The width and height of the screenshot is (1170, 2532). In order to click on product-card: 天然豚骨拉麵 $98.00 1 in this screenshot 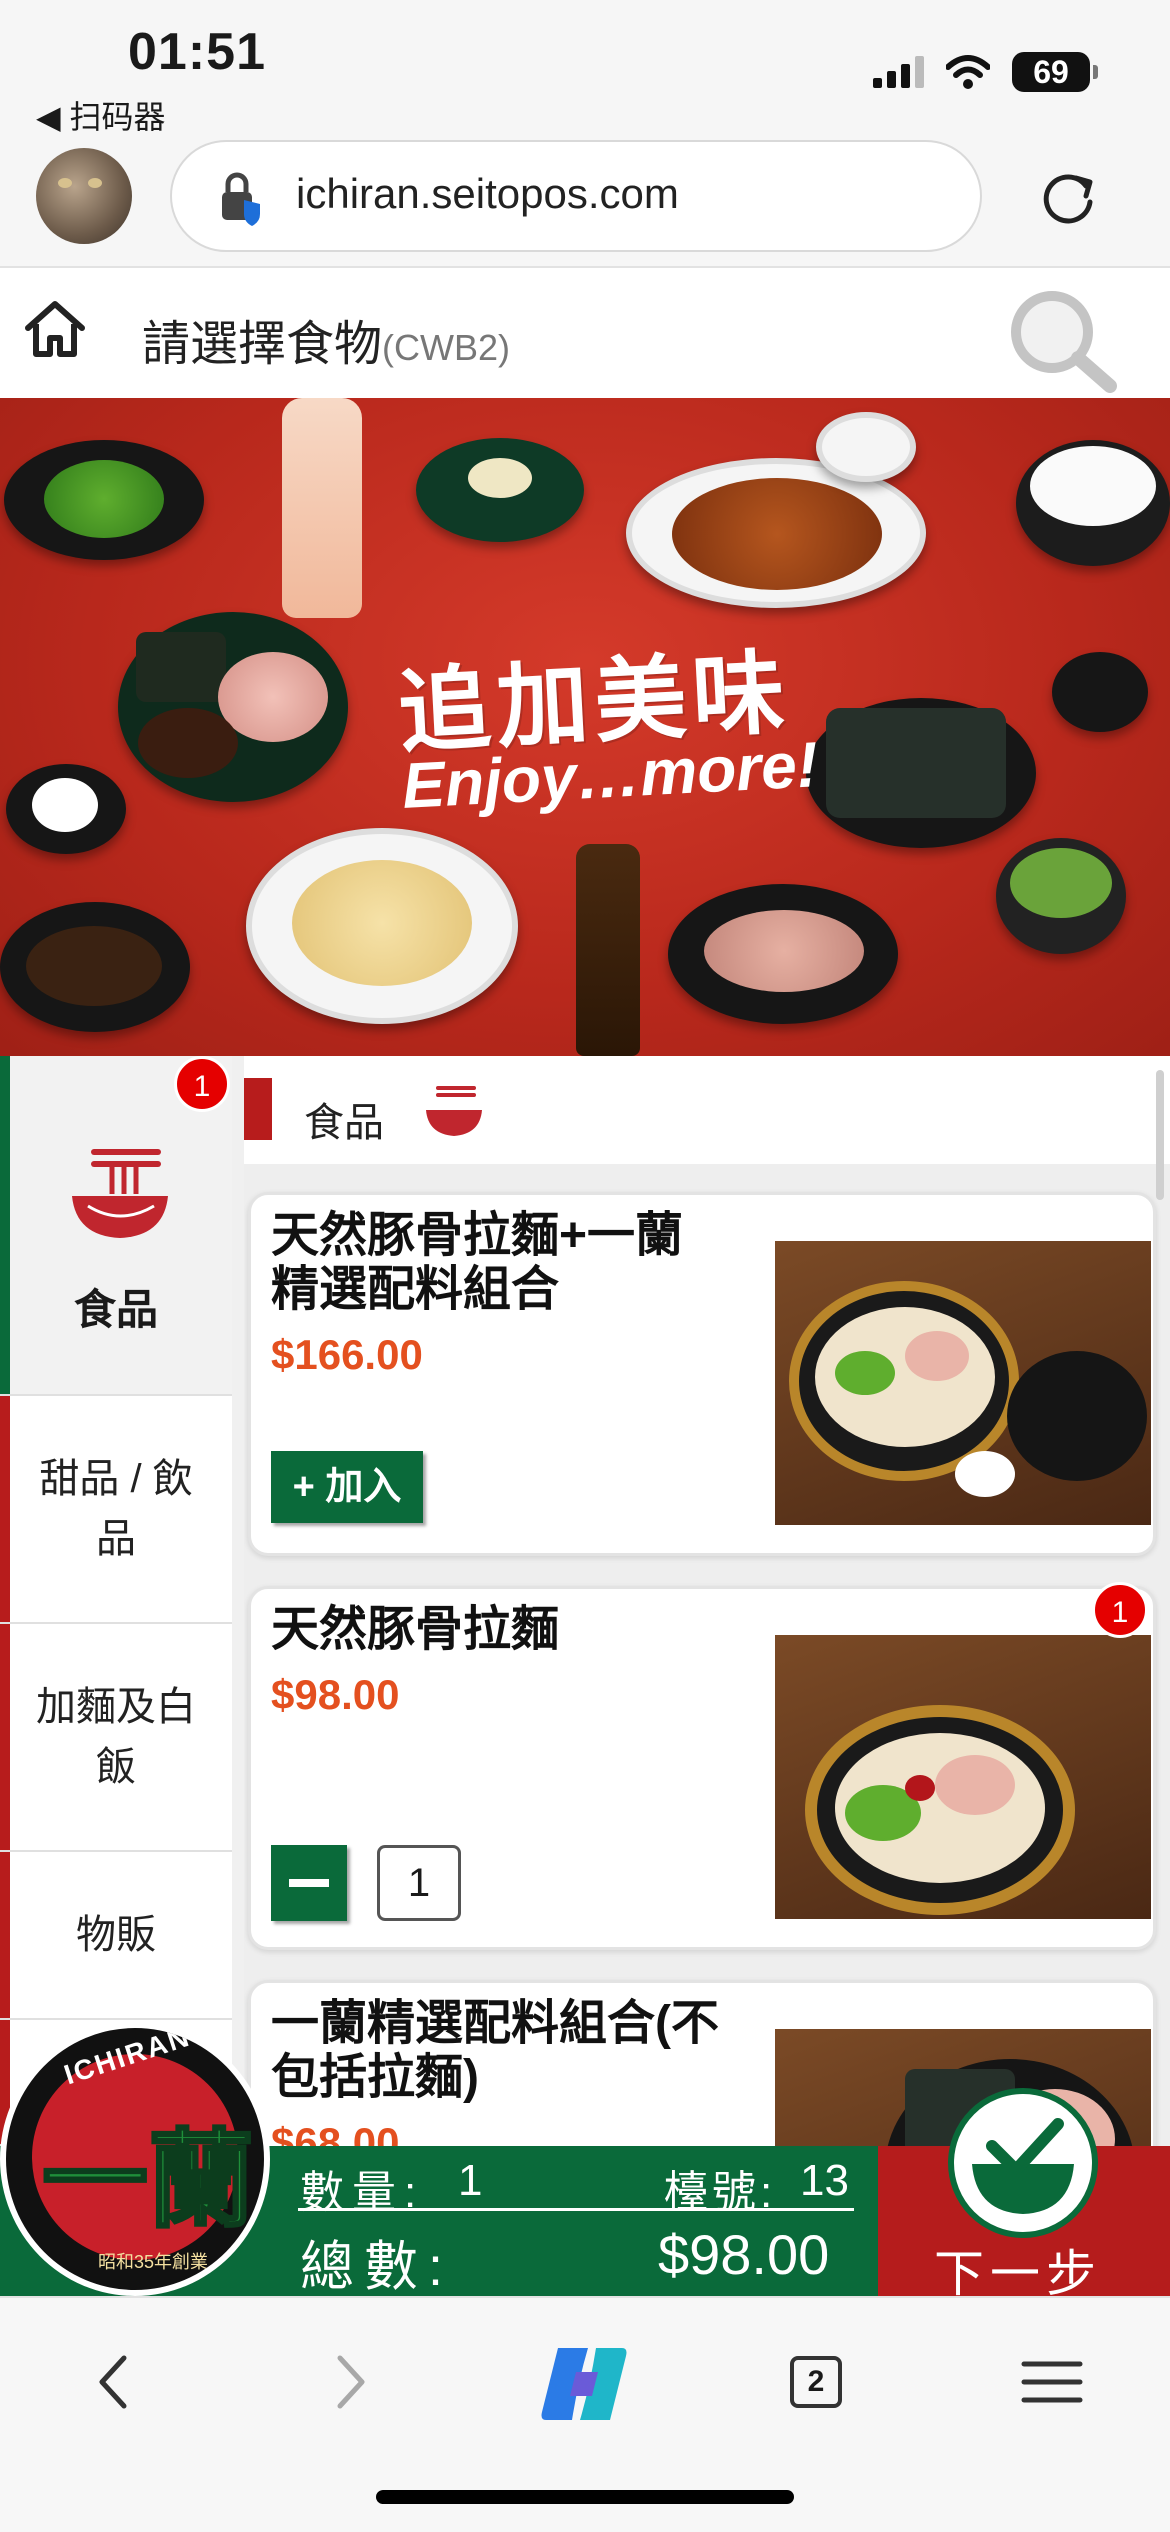, I will do `click(702, 1768)`.